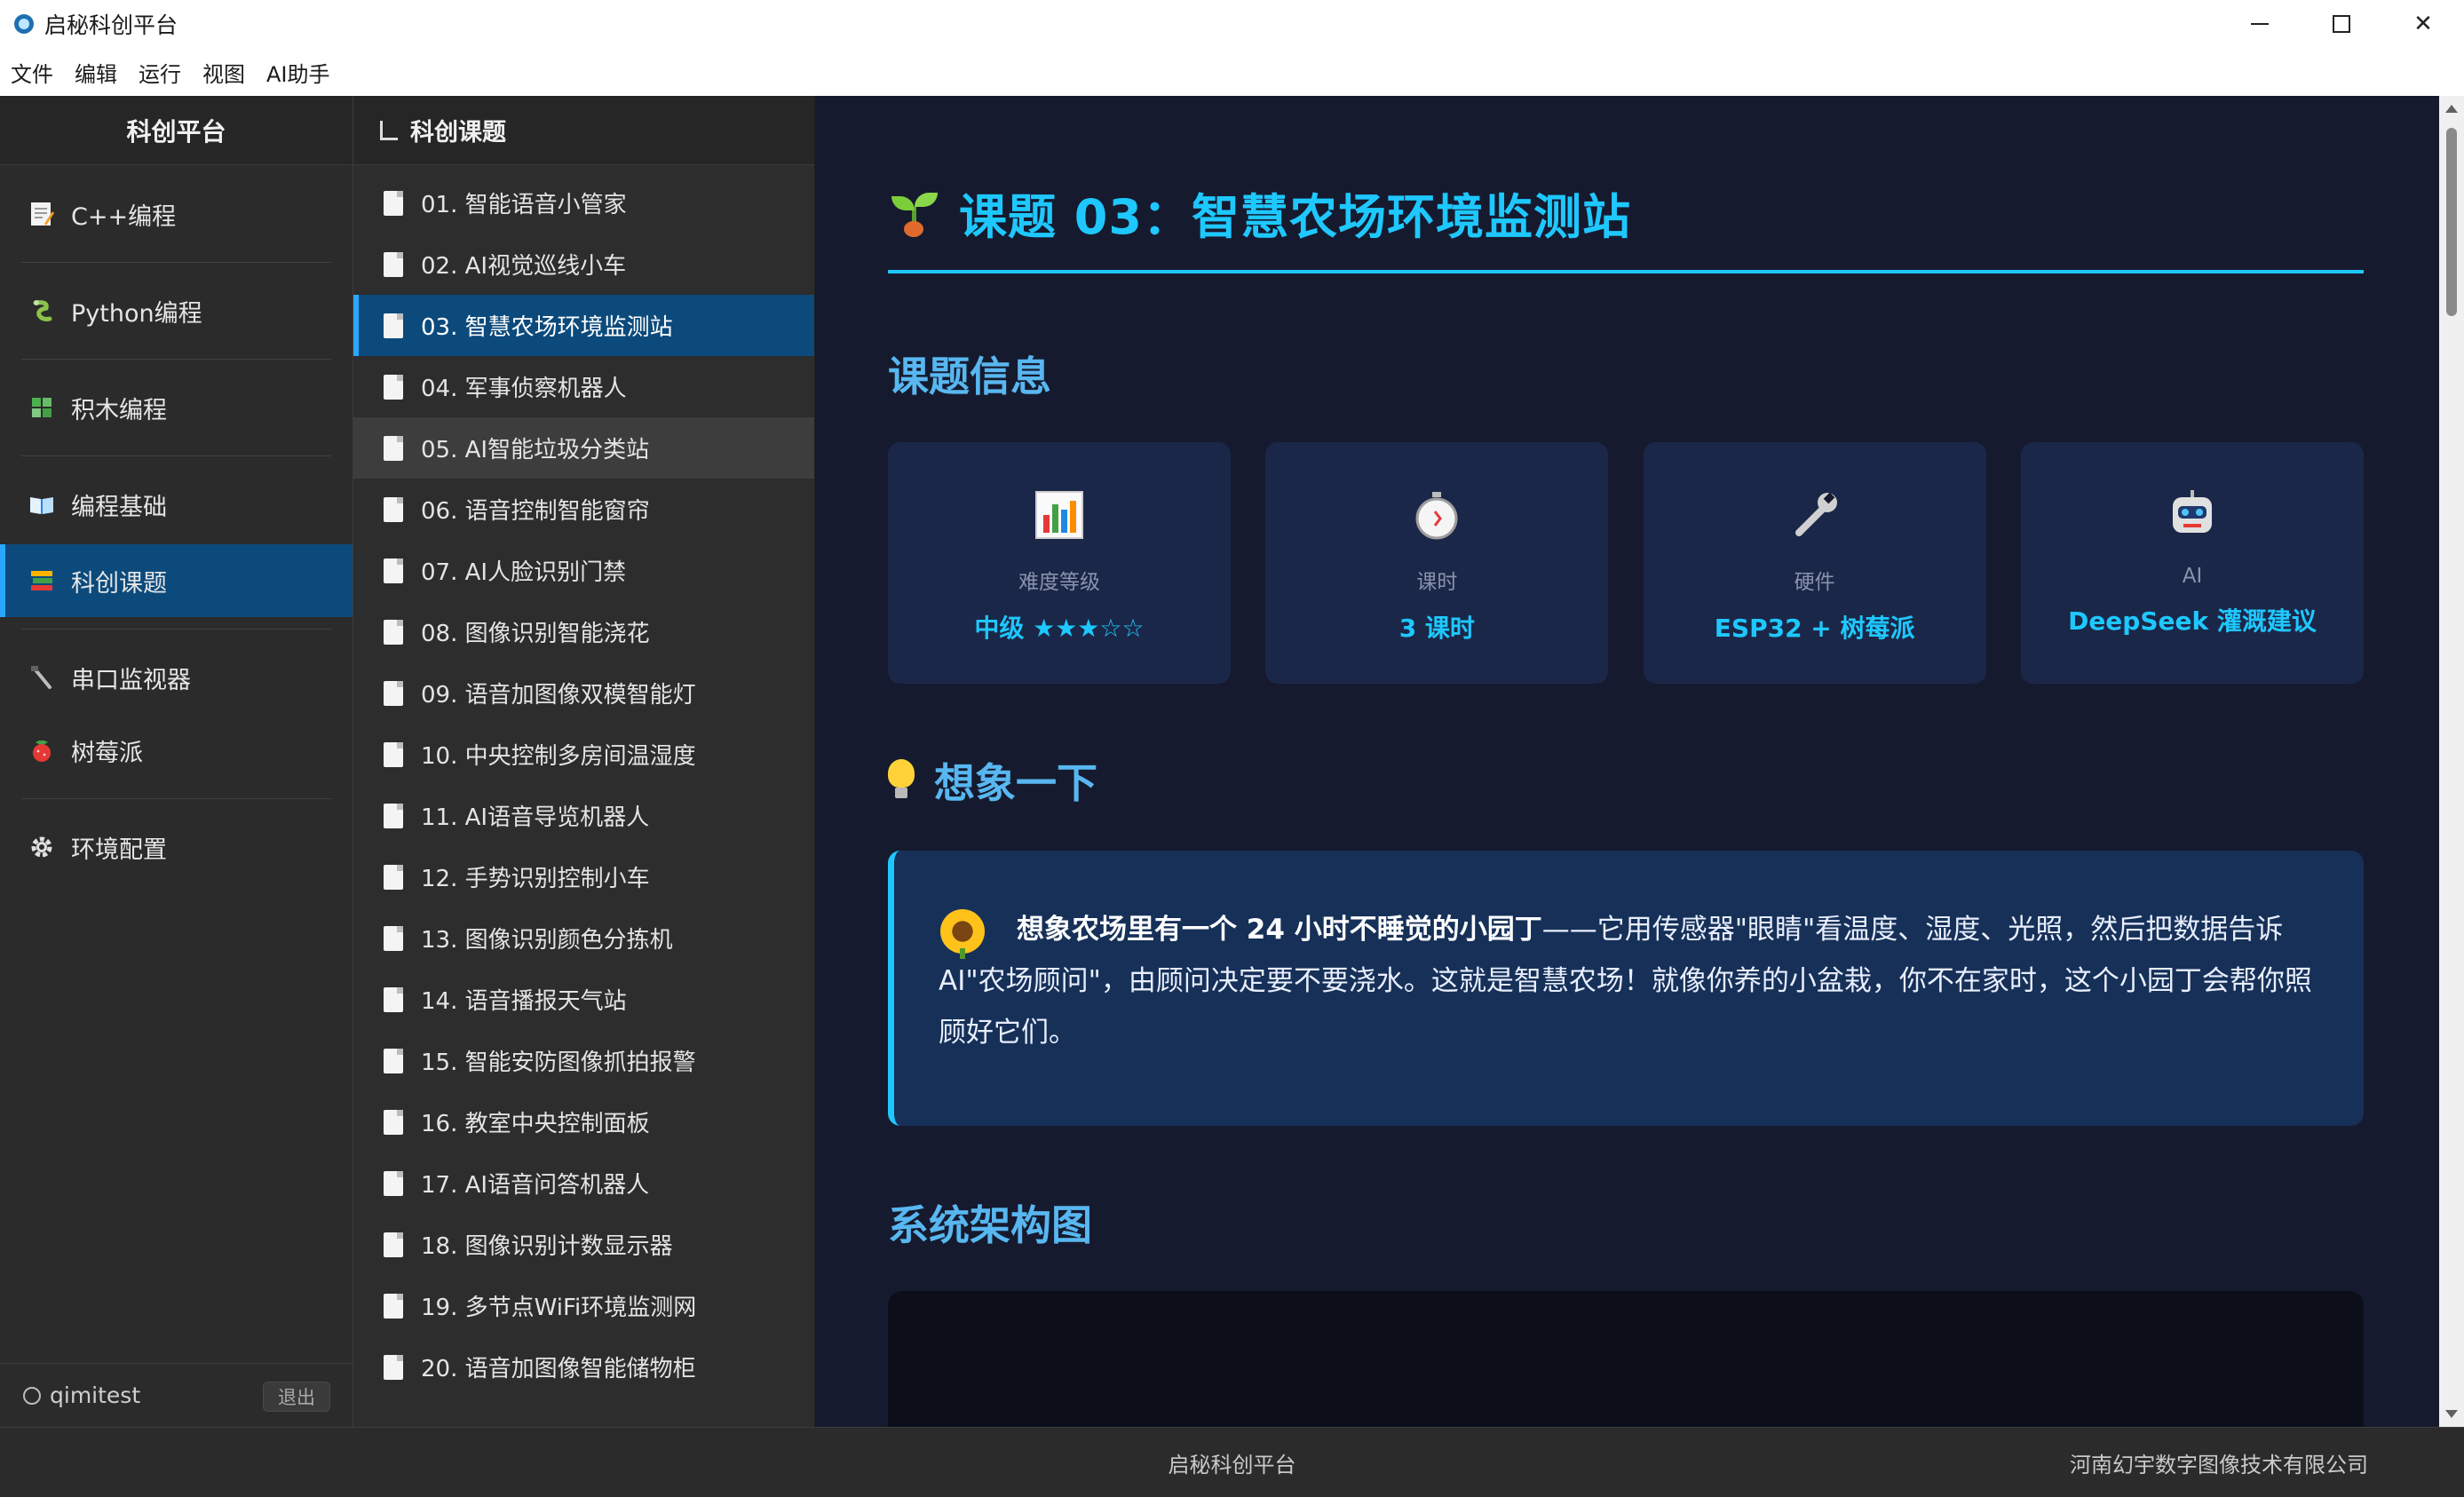  I want to click on bar-chart-icon, so click(1059, 515).